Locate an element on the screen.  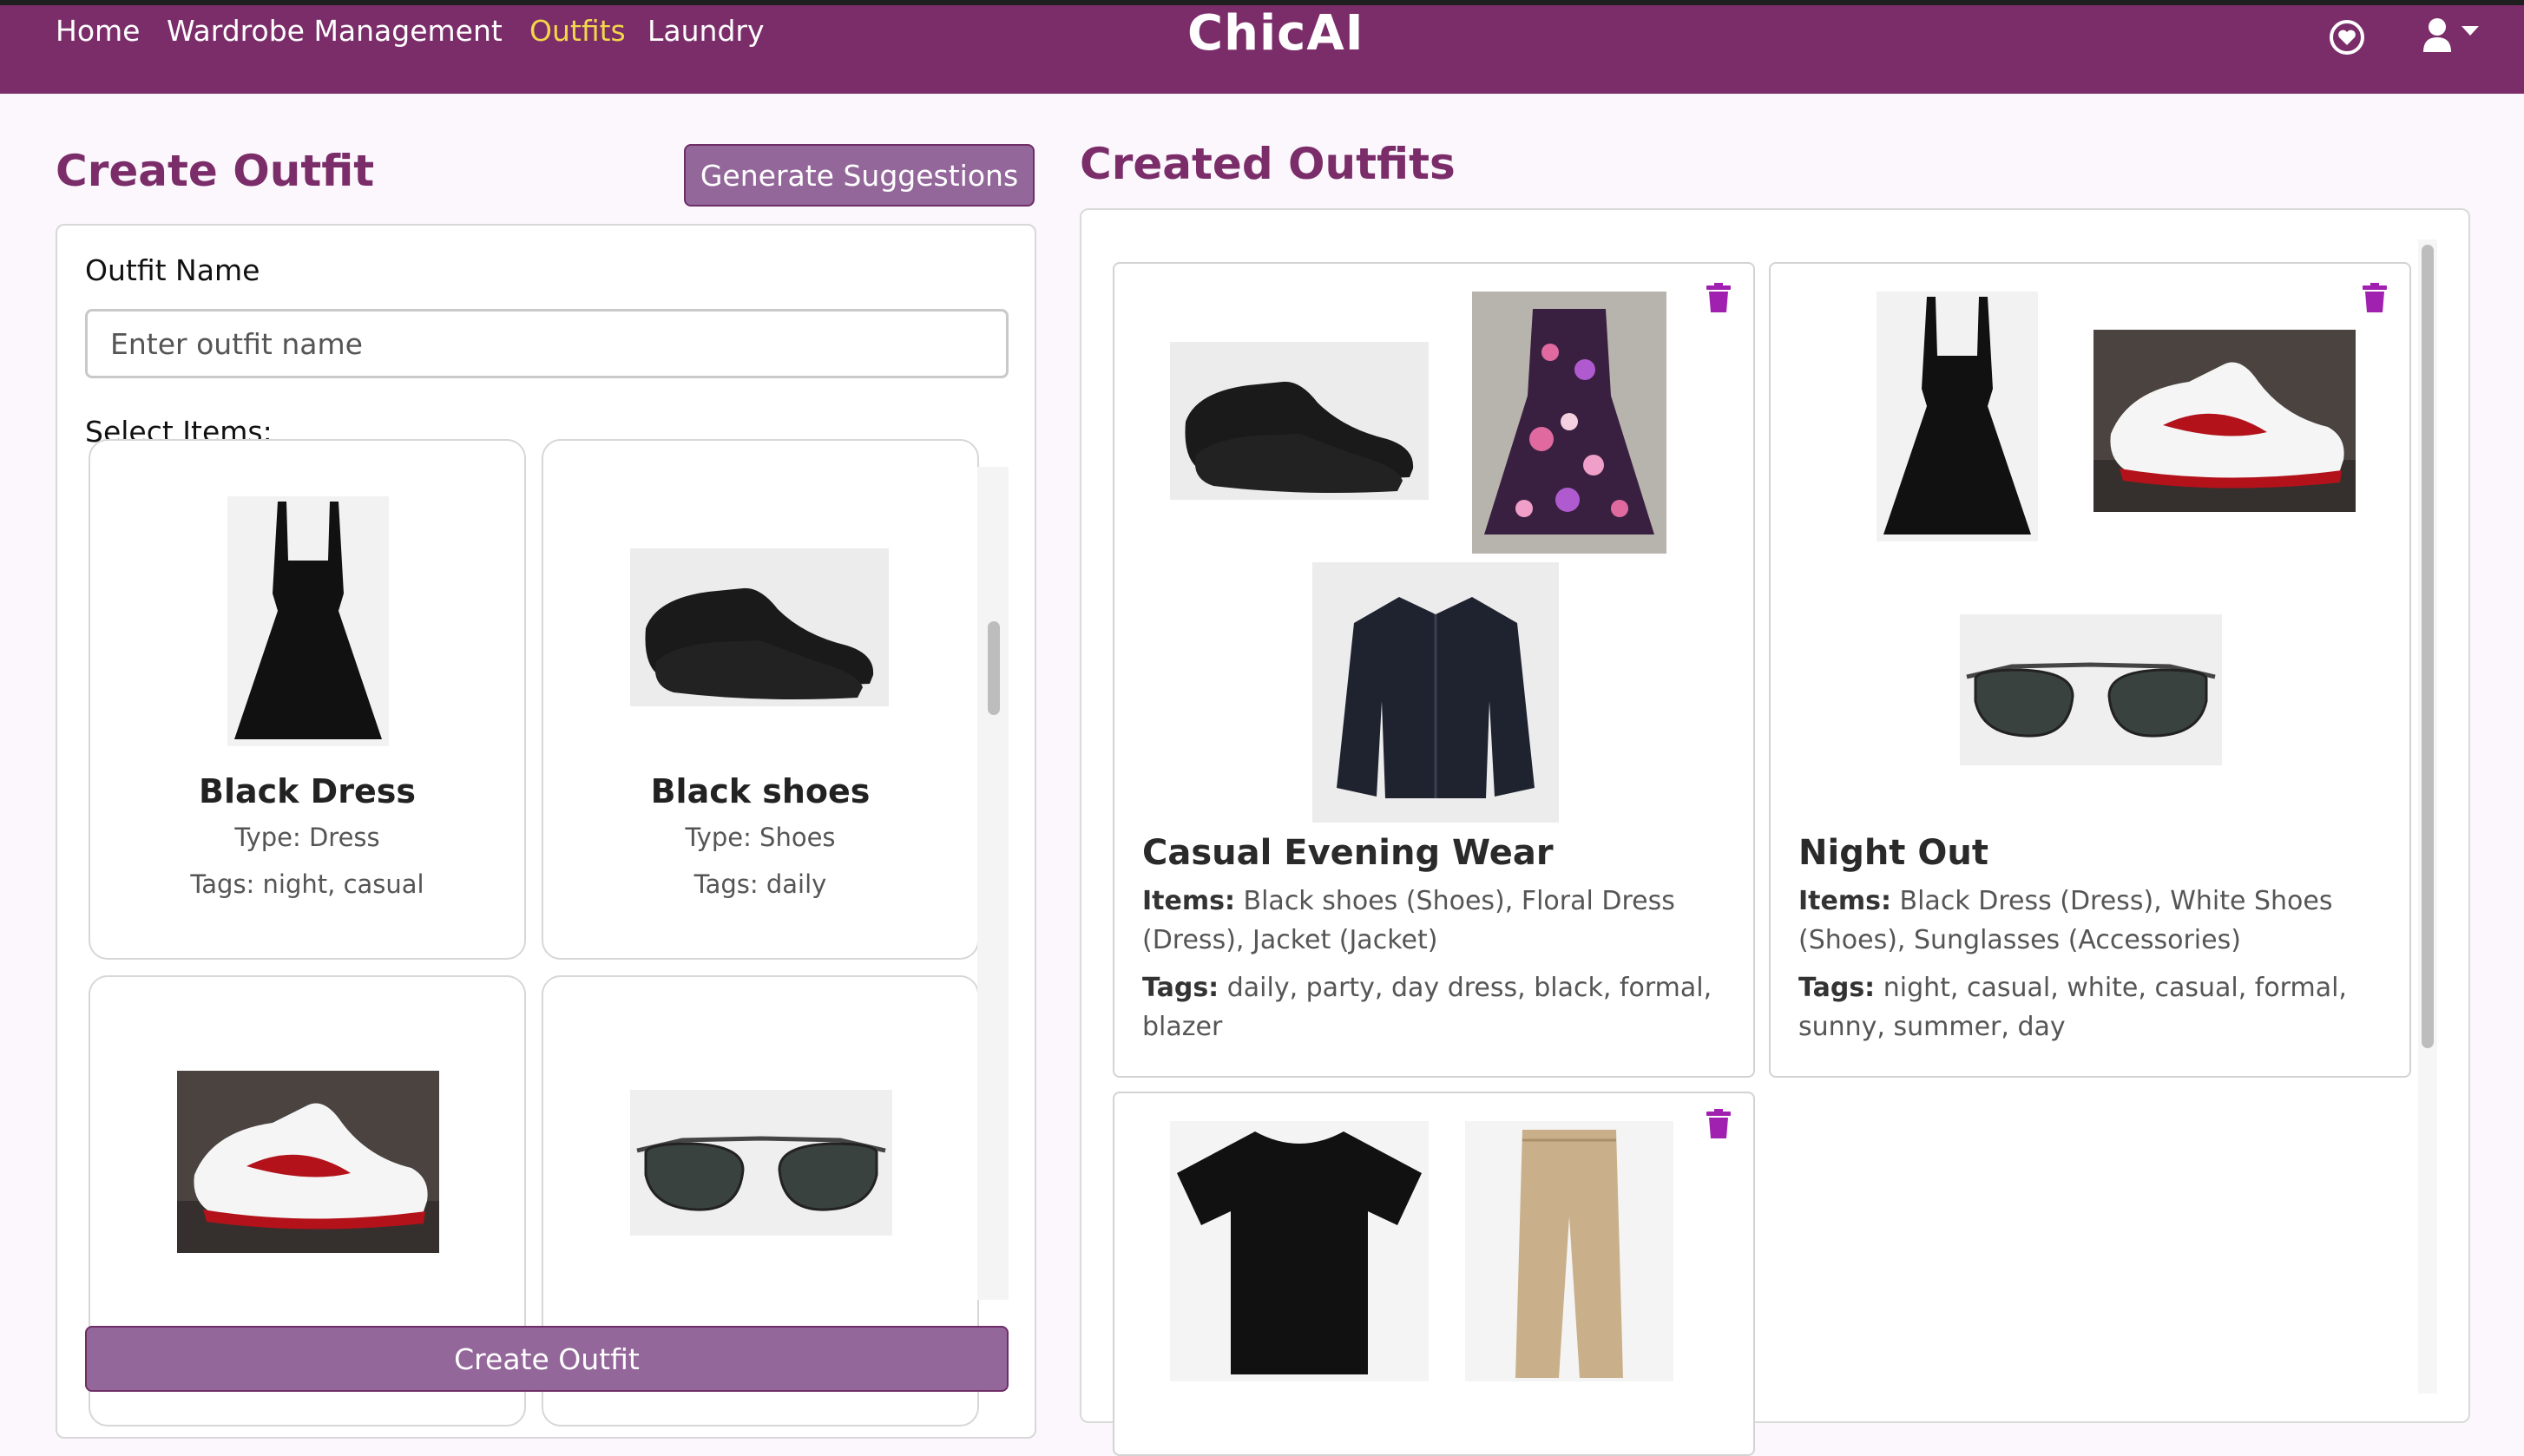
outfits-scrollbar-thumb is located at coordinates (2428, 646).